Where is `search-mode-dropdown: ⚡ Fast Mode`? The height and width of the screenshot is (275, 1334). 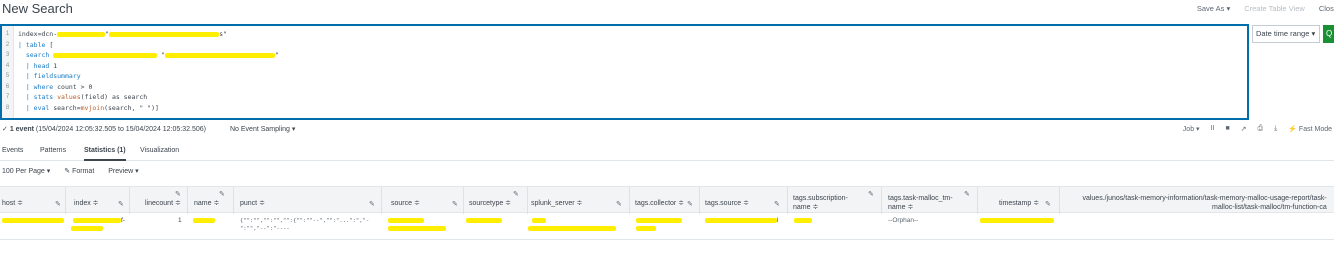 search-mode-dropdown: ⚡ Fast Mode is located at coordinates (1310, 129).